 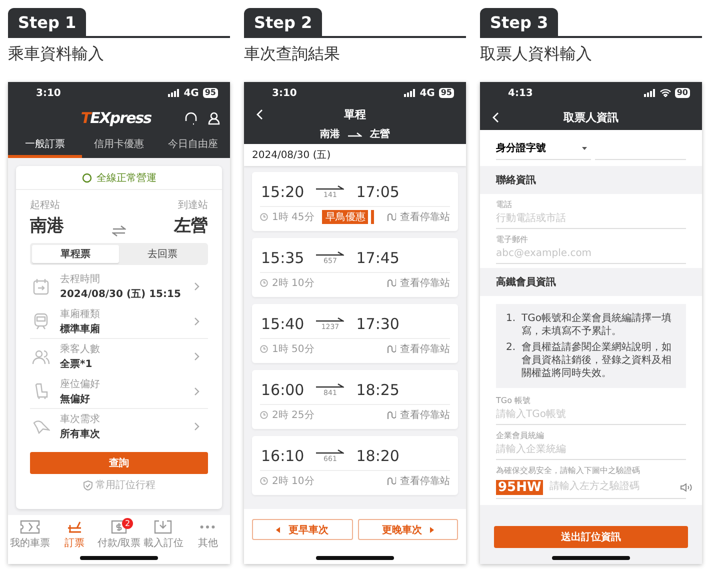 I want to click on trip-duration: 2時 10分, so click(x=293, y=481).